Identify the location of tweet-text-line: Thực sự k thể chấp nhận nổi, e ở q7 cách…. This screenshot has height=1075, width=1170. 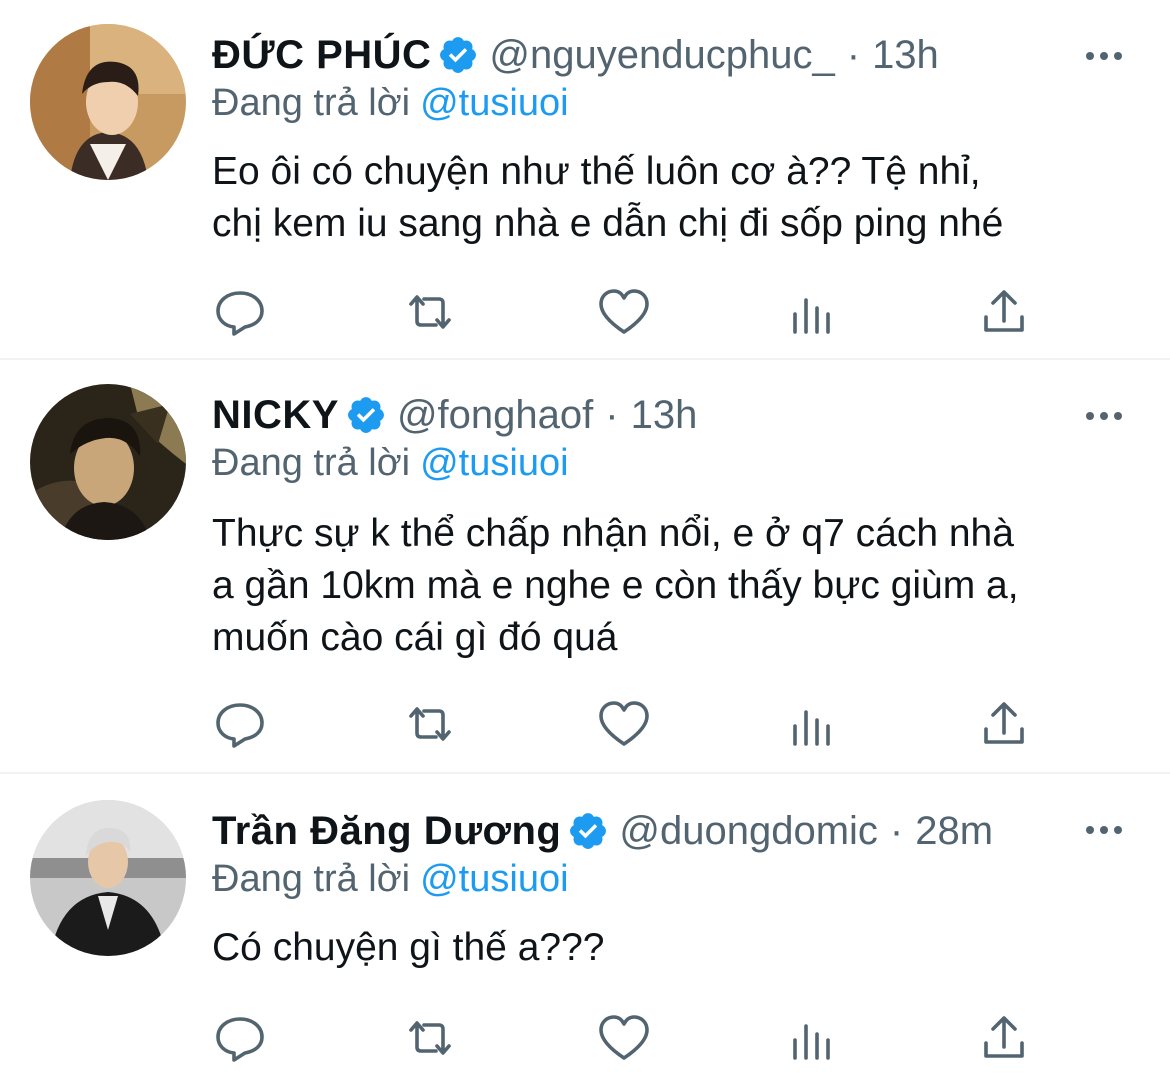
(613, 533).